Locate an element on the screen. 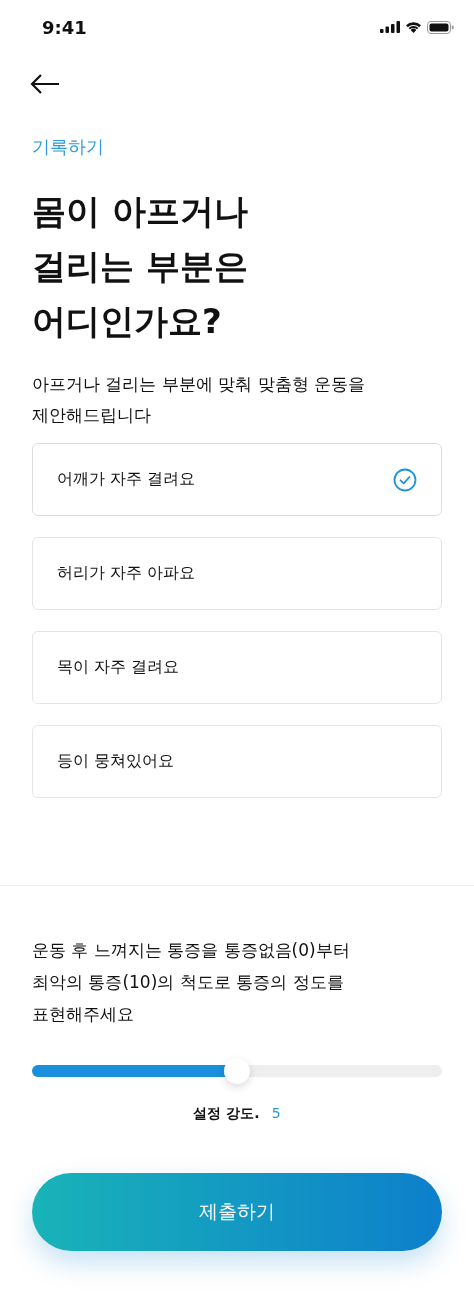 This screenshot has height=1296, width=474. intensity-label: 설정 강도. is located at coordinates (226, 1114).